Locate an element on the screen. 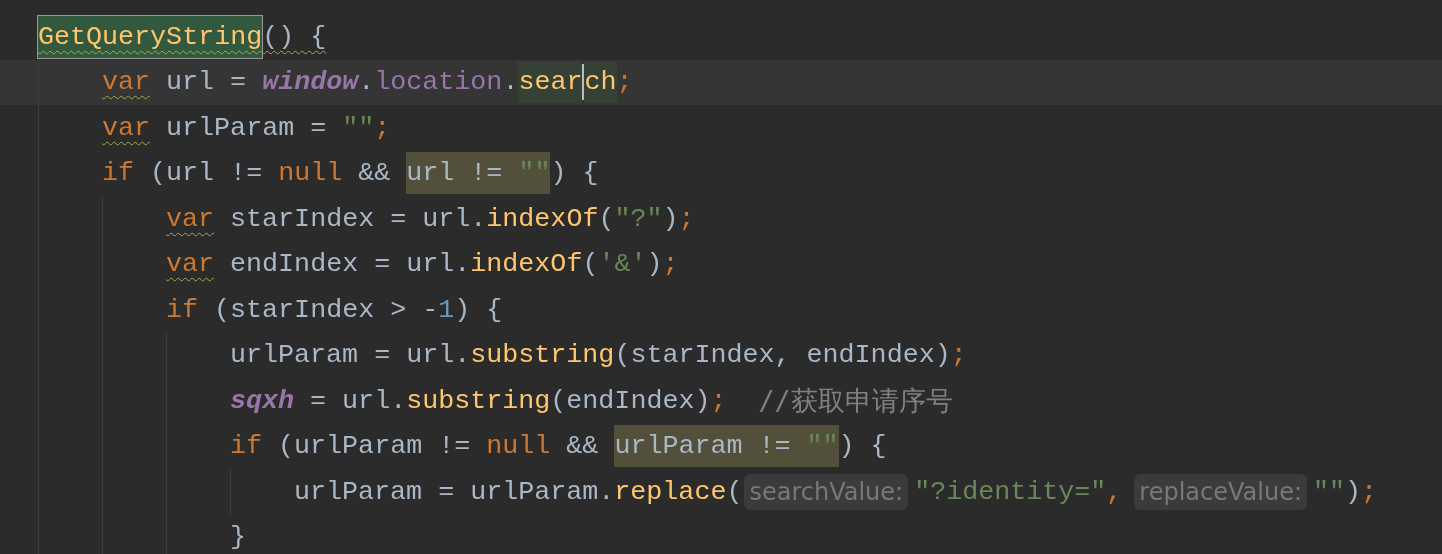 Image resolution: width=1442 pixels, height=554 pixels. code-text: urlParam = is located at coordinates (246, 128).